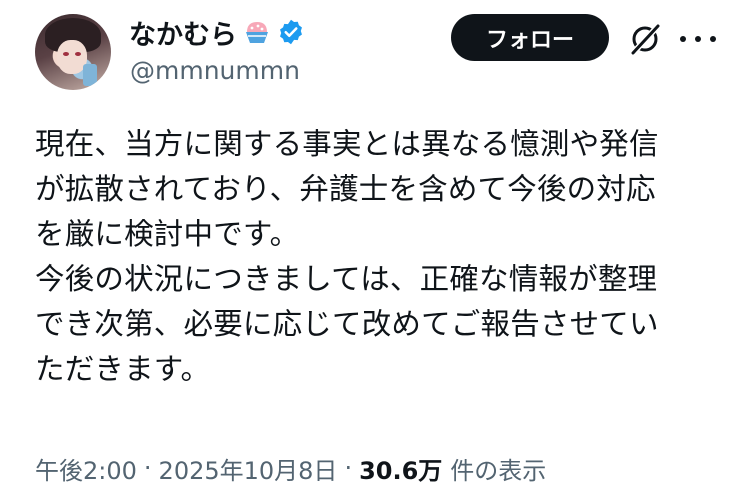  What do you see at coordinates (400, 468) in the screenshot?
I see `views-count: 30.6万` at bounding box center [400, 468].